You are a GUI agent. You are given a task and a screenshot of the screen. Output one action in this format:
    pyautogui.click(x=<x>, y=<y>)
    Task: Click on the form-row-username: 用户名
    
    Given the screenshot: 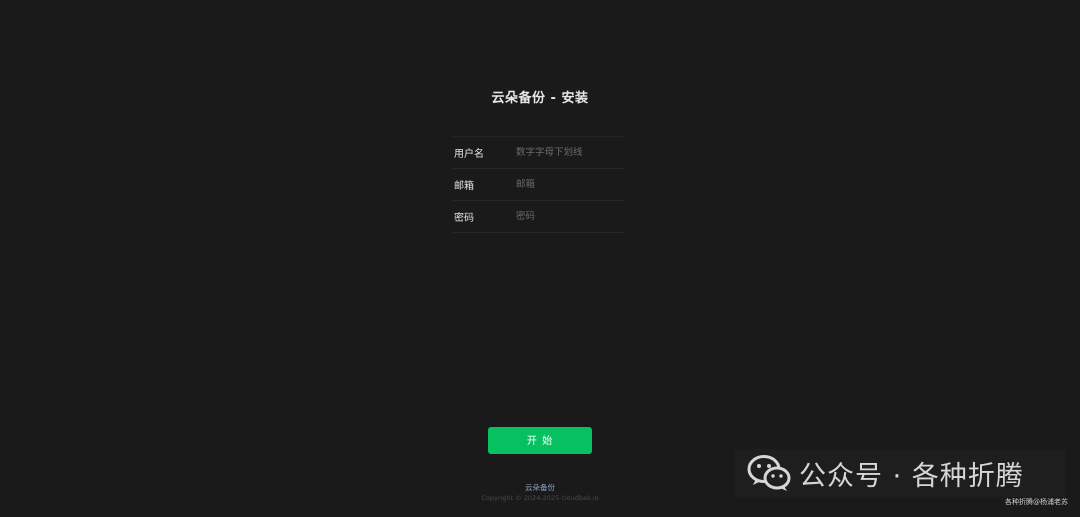 What is the action you would take?
    pyautogui.click(x=538, y=153)
    